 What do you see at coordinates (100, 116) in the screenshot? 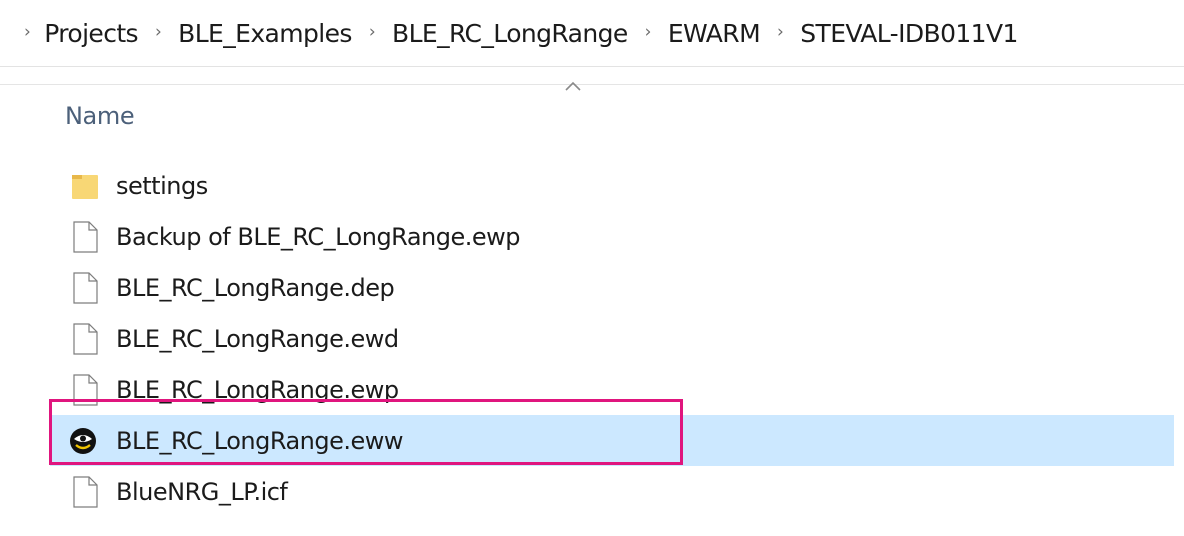
I see `column-header-name: Name` at bounding box center [100, 116].